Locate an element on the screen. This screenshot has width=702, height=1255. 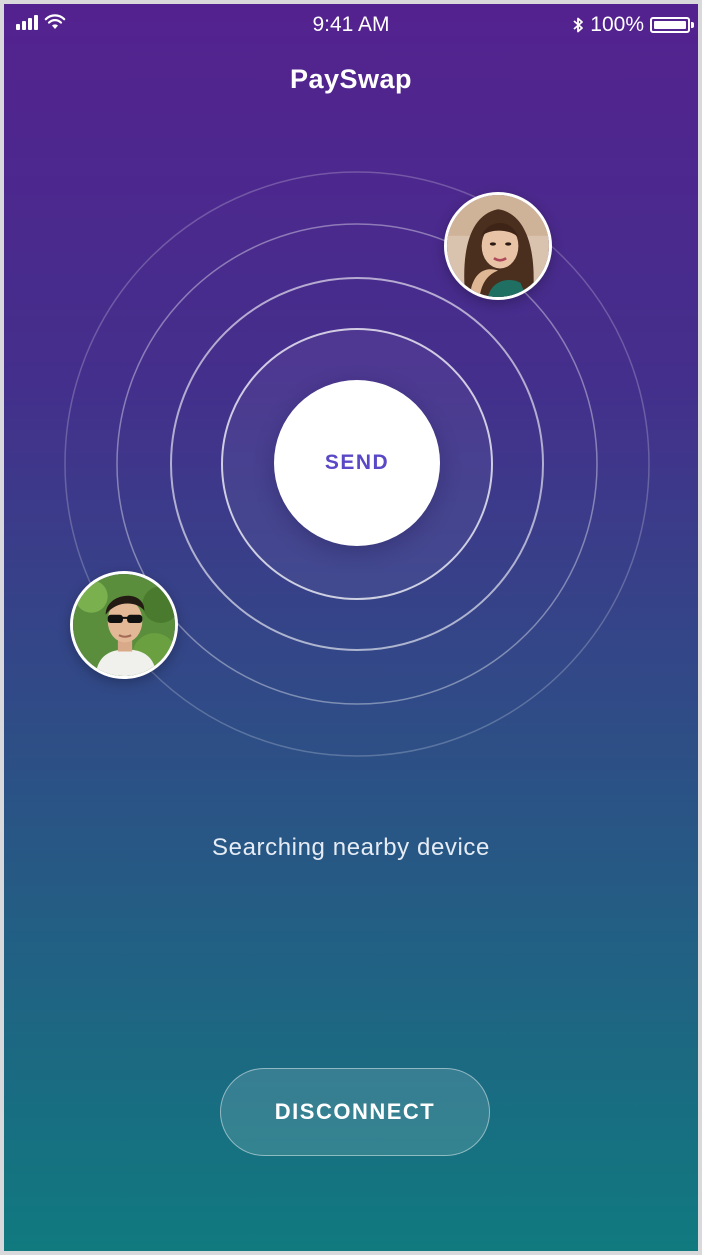
battery-icon is located at coordinates (672, 25).